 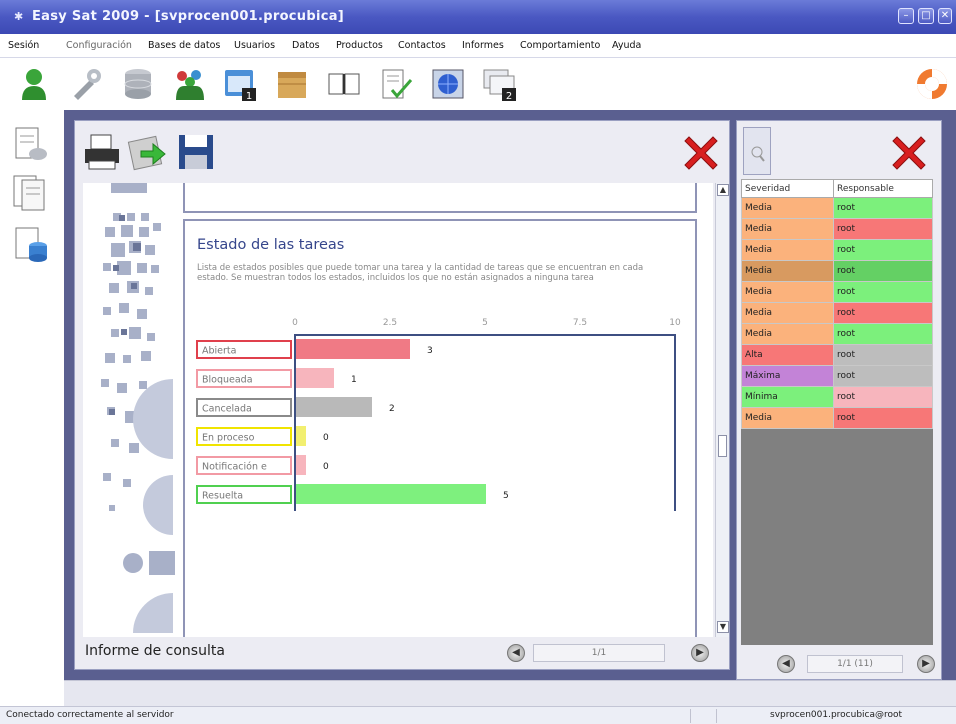 What do you see at coordinates (30, 244) in the screenshot?
I see `database-list-icon` at bounding box center [30, 244].